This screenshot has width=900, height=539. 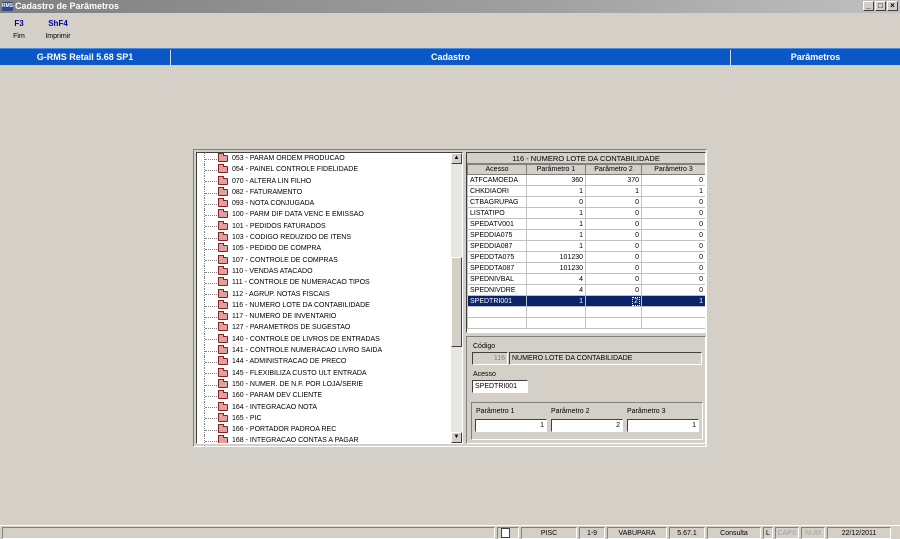 What do you see at coordinates (324, 181) in the screenshot?
I see `tree-item: 070 - ALTERA LIN FILHO` at bounding box center [324, 181].